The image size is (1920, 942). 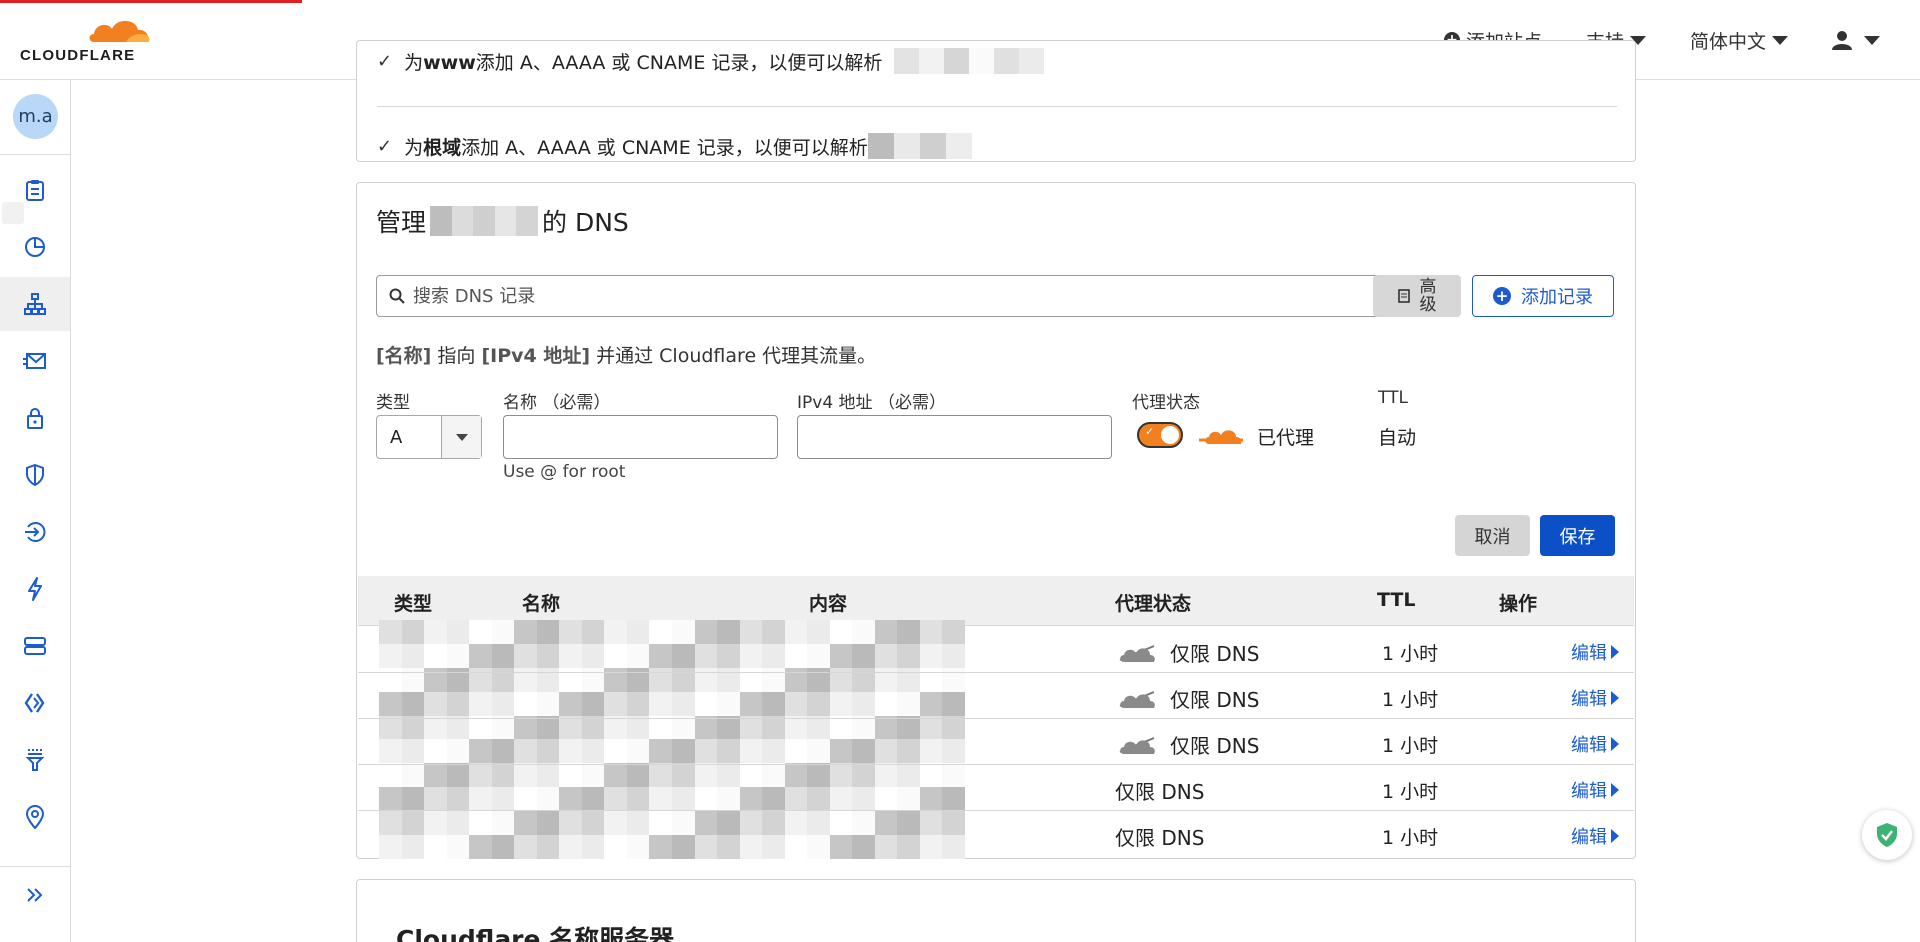 I want to click on logo-wordmark: CLOUDFLARE, so click(x=78, y=55).